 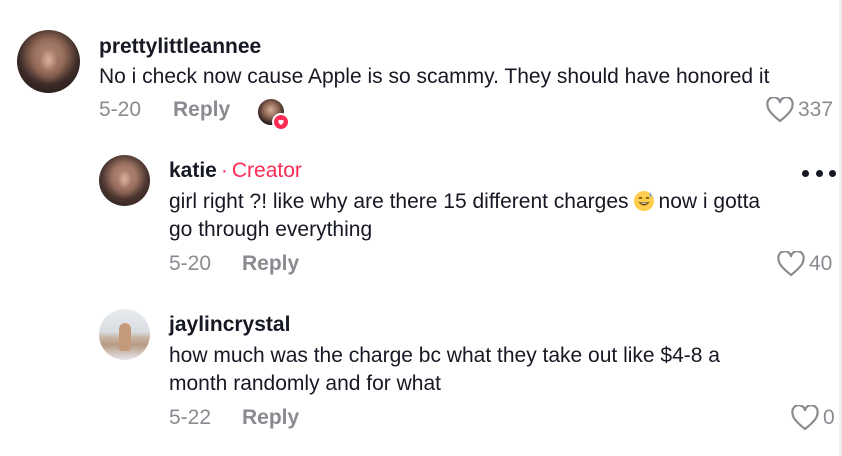 I want to click on comment-text-part: now i gotta, so click(x=709, y=201).